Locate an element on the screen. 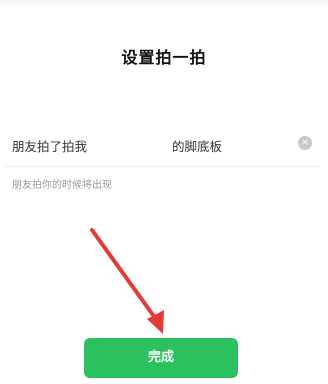 The image size is (328, 384). done-button: 完成 is located at coordinates (161, 358).